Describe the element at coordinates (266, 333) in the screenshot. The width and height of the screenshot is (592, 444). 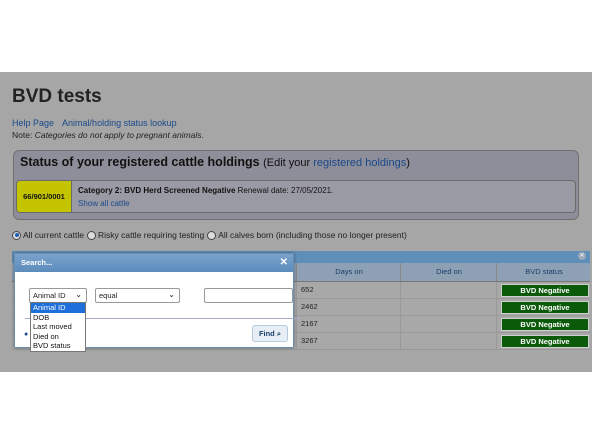
I see `find-button-label: Find` at that location.